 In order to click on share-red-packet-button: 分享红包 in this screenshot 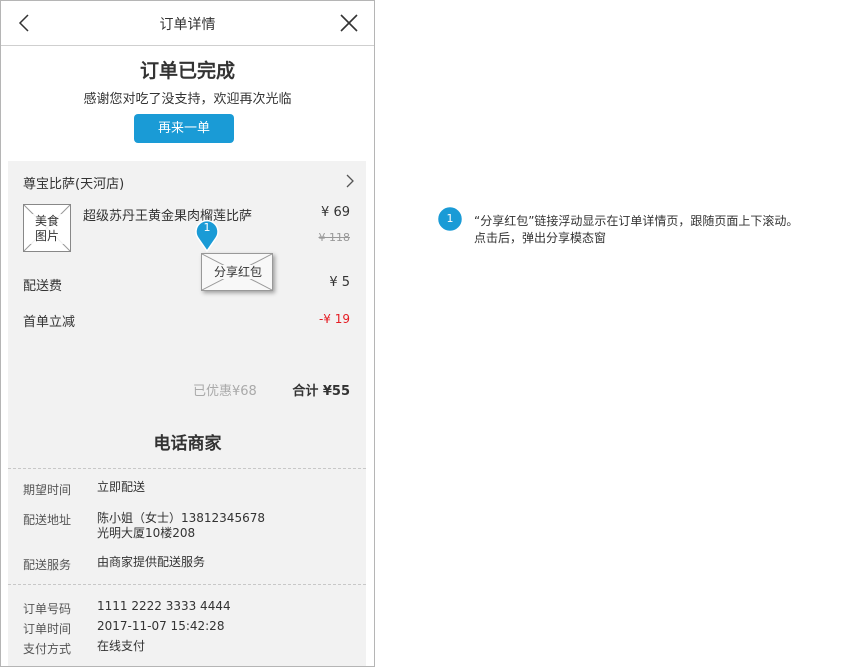, I will do `click(237, 272)`.